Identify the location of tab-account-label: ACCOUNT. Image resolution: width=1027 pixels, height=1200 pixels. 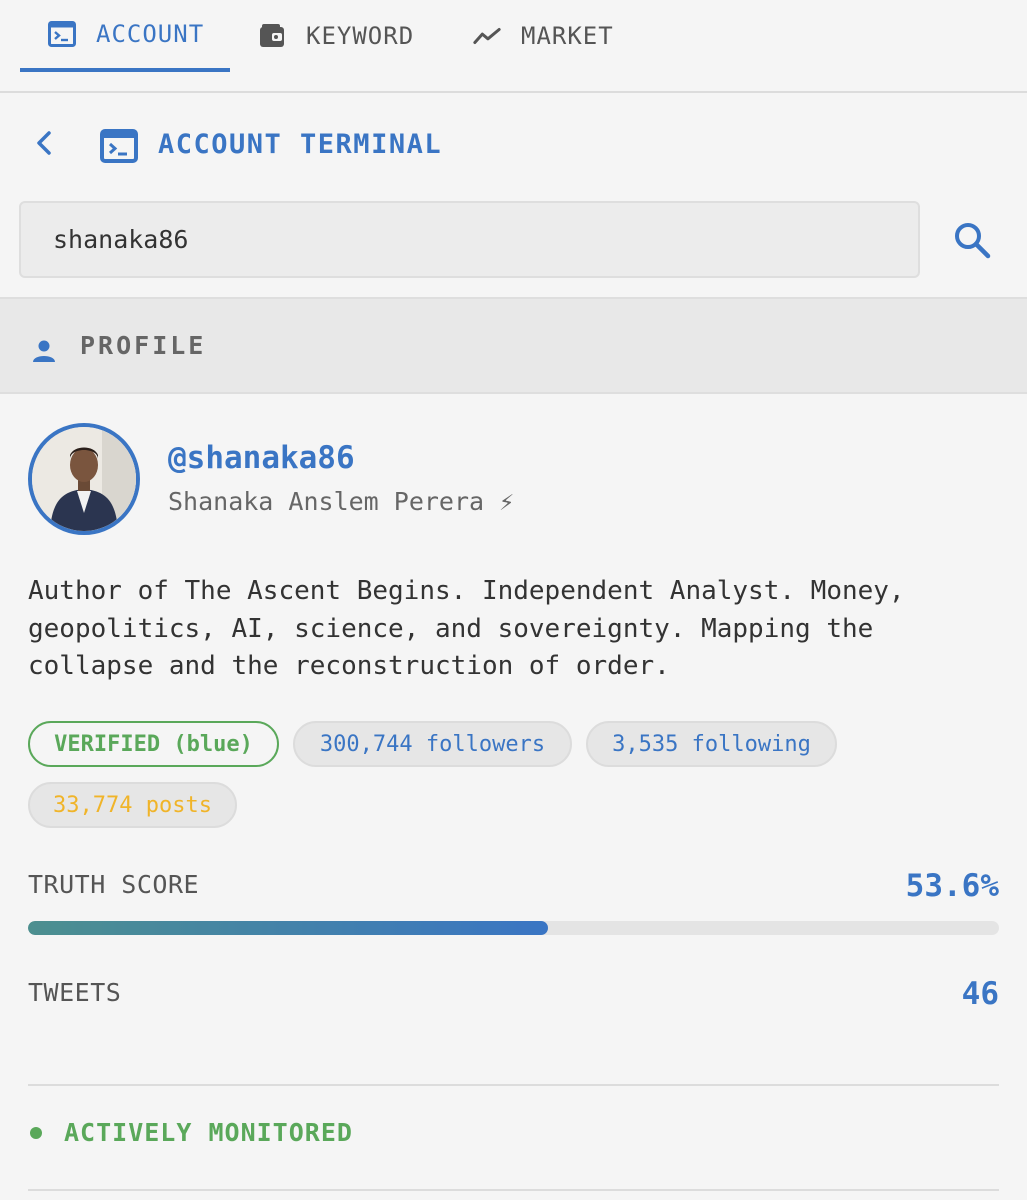
(150, 34).